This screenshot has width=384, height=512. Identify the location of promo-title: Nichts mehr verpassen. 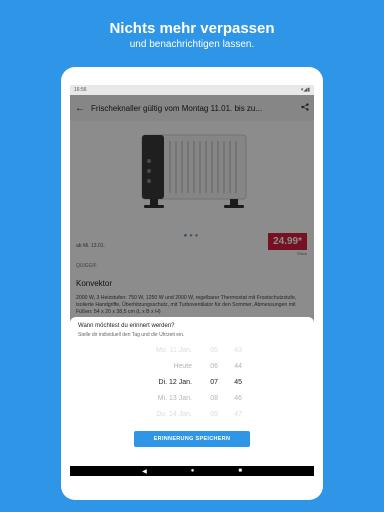
(192, 28).